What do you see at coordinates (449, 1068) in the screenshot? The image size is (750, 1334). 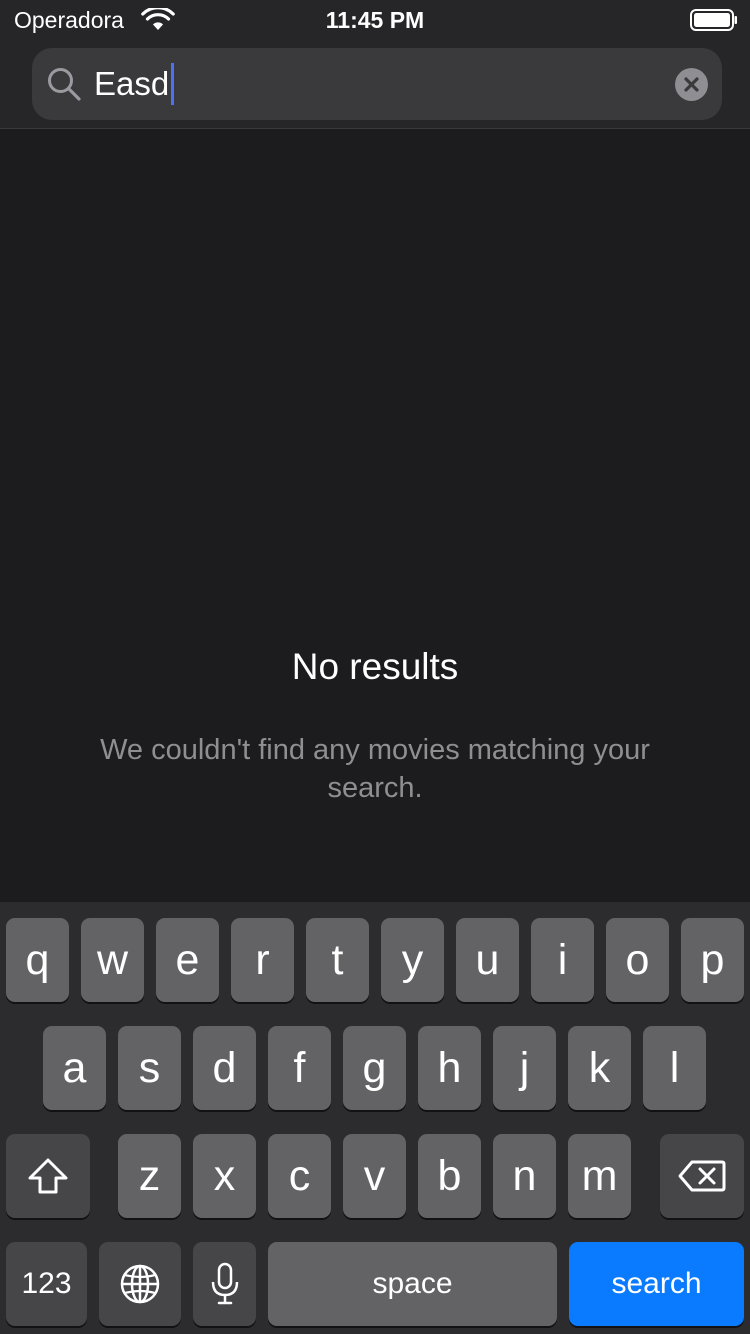 I see `key-h: h` at bounding box center [449, 1068].